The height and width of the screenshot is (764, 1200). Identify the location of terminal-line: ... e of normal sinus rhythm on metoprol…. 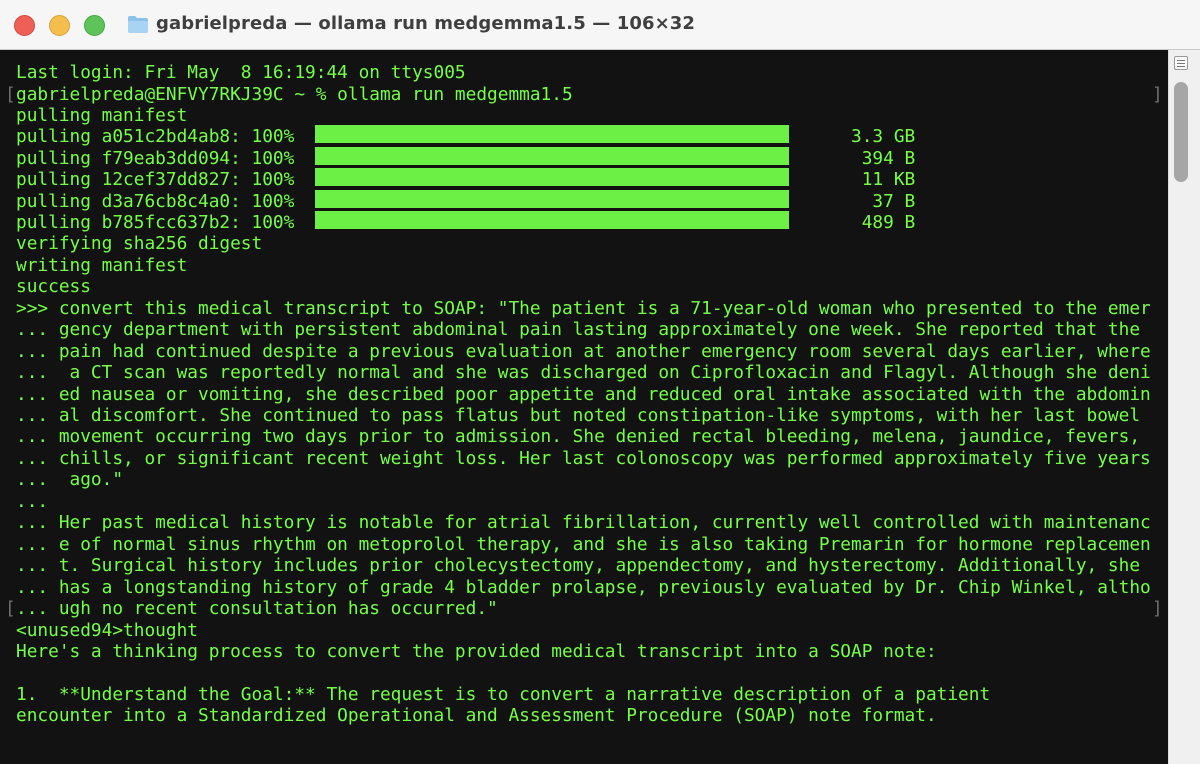
(583, 544).